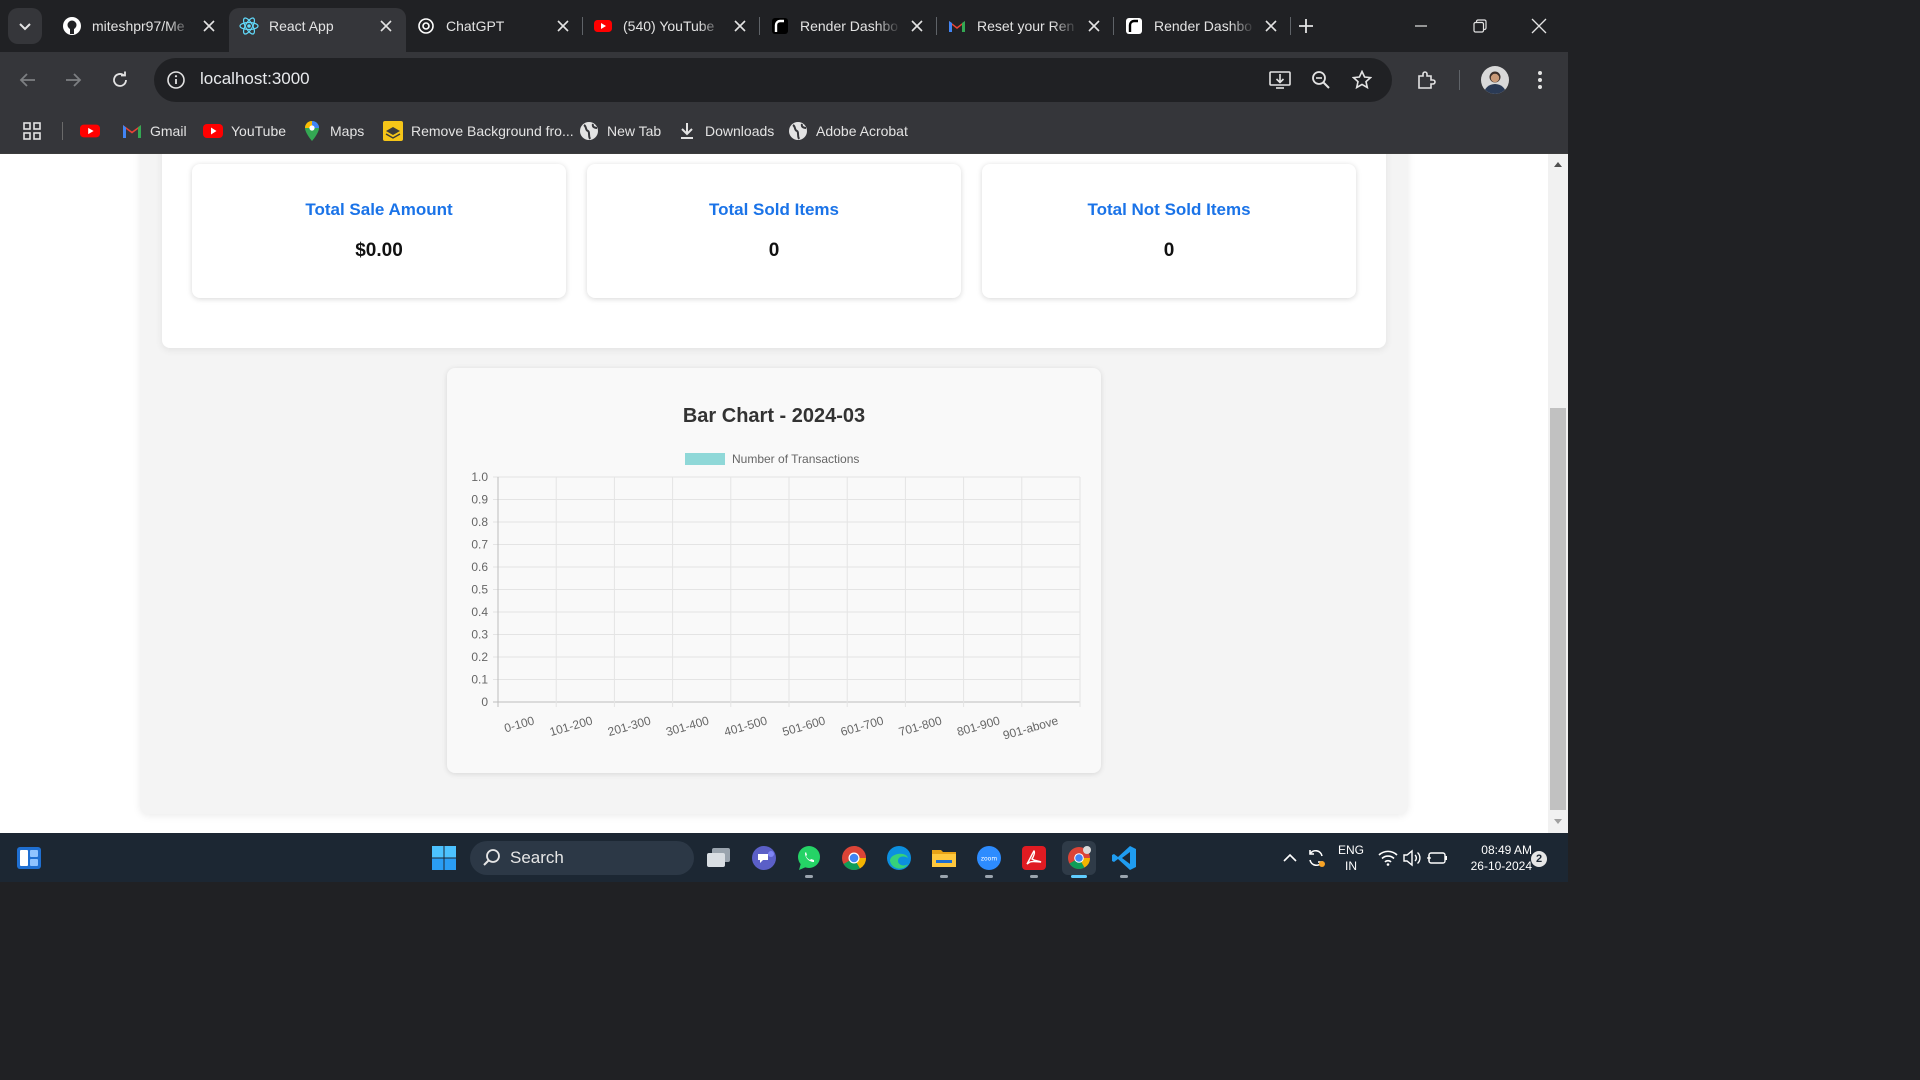 The height and width of the screenshot is (1080, 1920). I want to click on edge-icon, so click(899, 858).